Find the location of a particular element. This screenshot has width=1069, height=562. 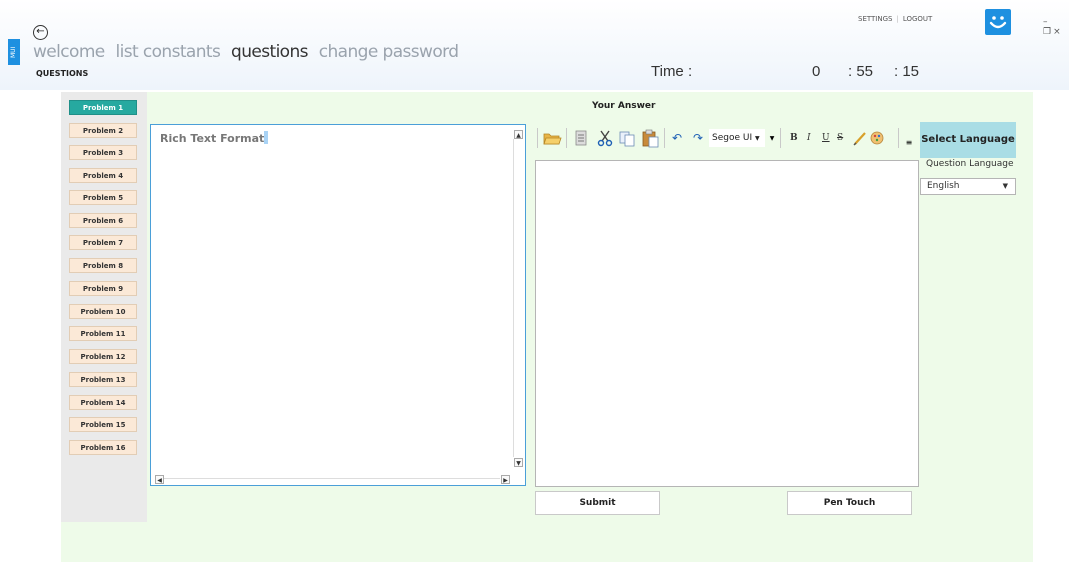

font-size-dropdown-icon: ▼ is located at coordinates (772, 138).